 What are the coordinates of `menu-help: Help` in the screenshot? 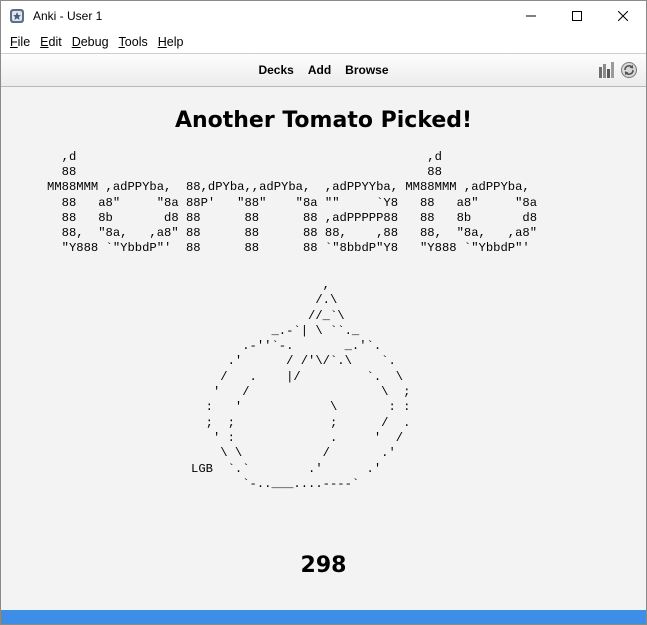 It's located at (171, 42).